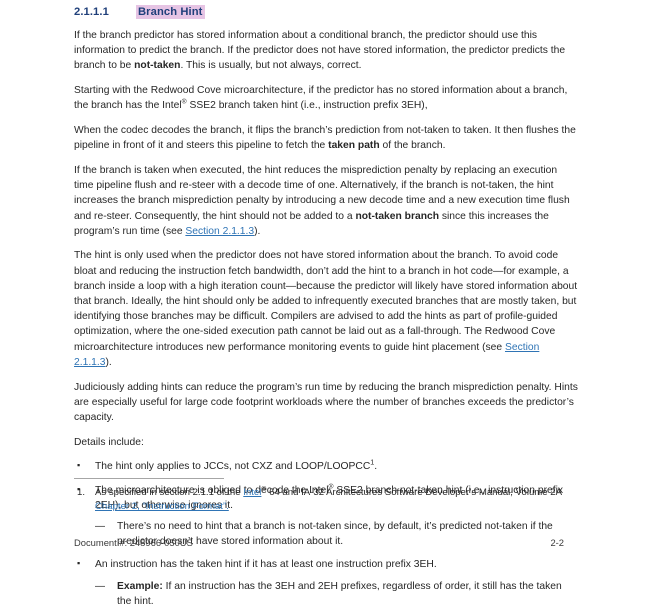  I want to click on page-number: 2-2, so click(557, 542).